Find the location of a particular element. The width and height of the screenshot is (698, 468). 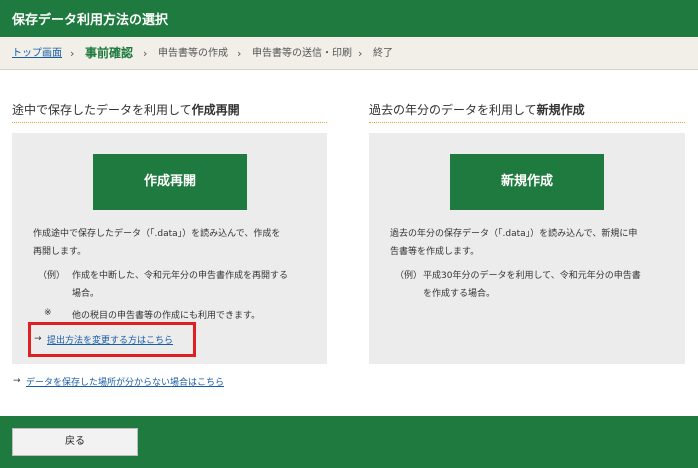

page-footer: 戻る is located at coordinates (349, 442).